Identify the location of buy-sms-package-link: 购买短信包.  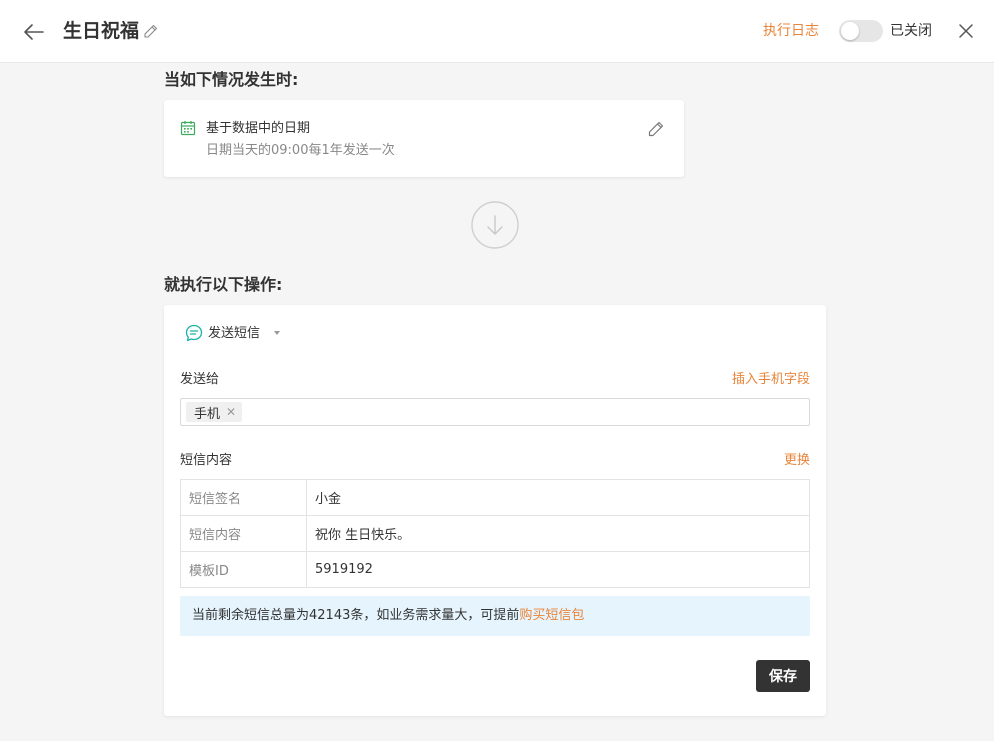
(551, 615).